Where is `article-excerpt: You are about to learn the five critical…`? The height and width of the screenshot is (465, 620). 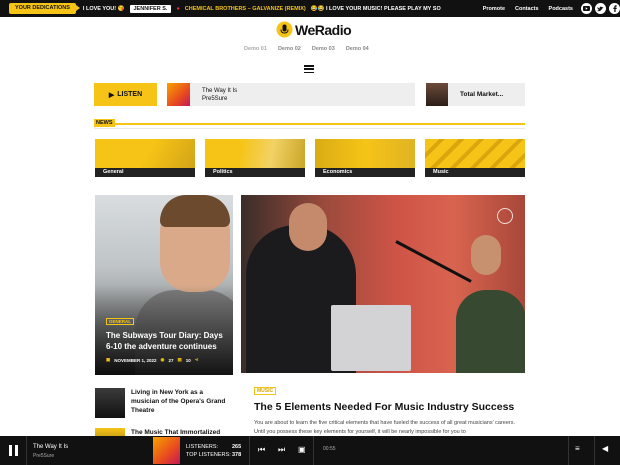 article-excerpt: You are about to learn the five critical… is located at coordinates (385, 427).